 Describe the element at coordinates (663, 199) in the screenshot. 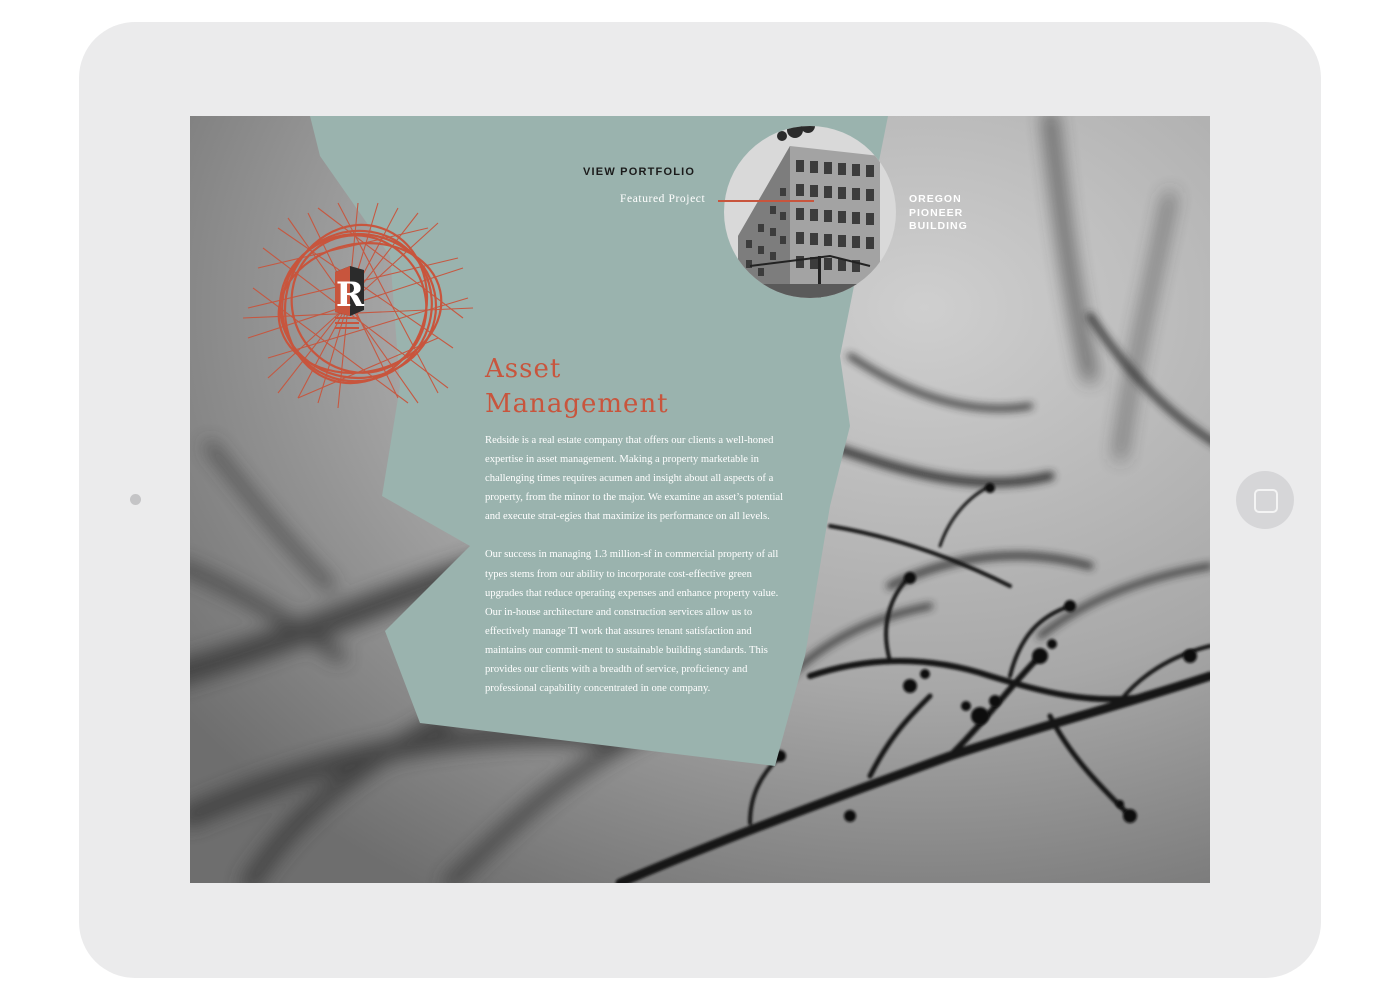

I see `featured-project-label: Featured Project` at that location.